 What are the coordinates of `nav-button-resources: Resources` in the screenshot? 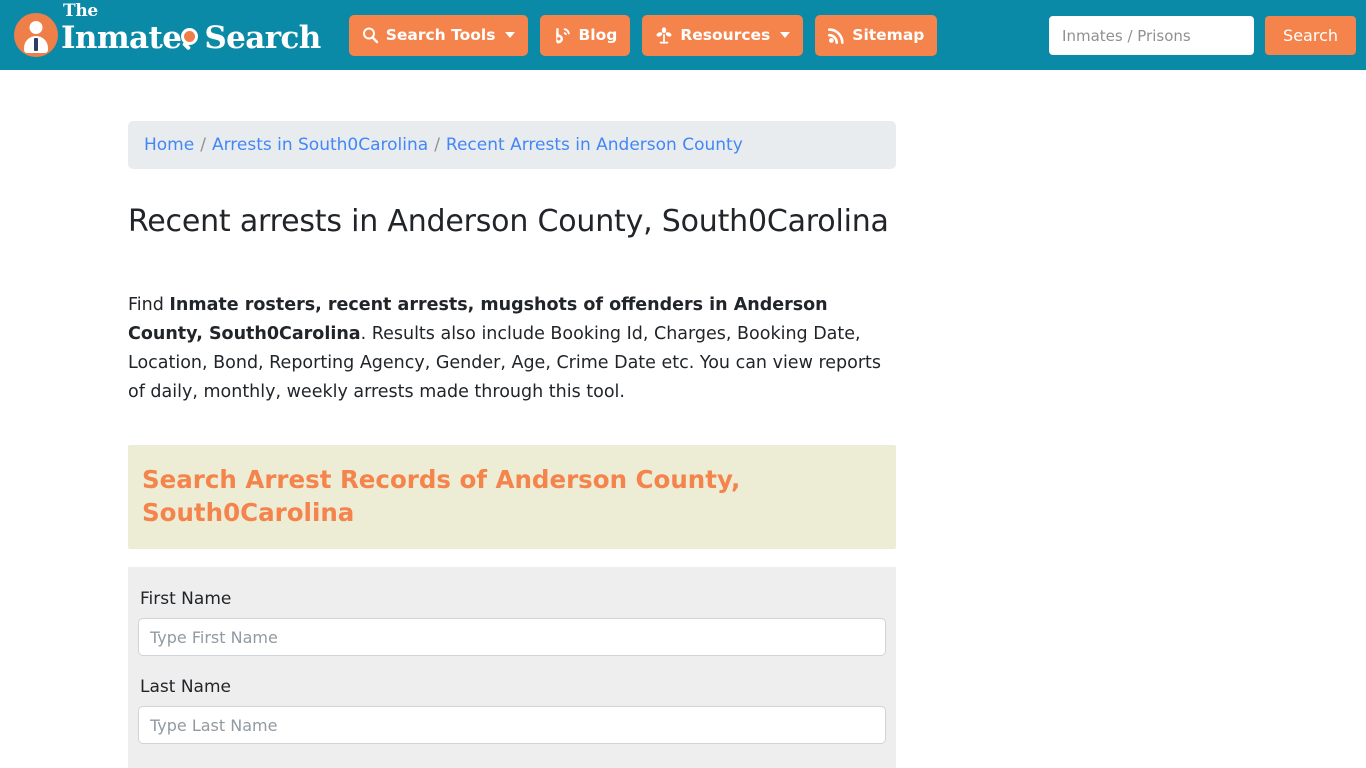 It's located at (723, 35).